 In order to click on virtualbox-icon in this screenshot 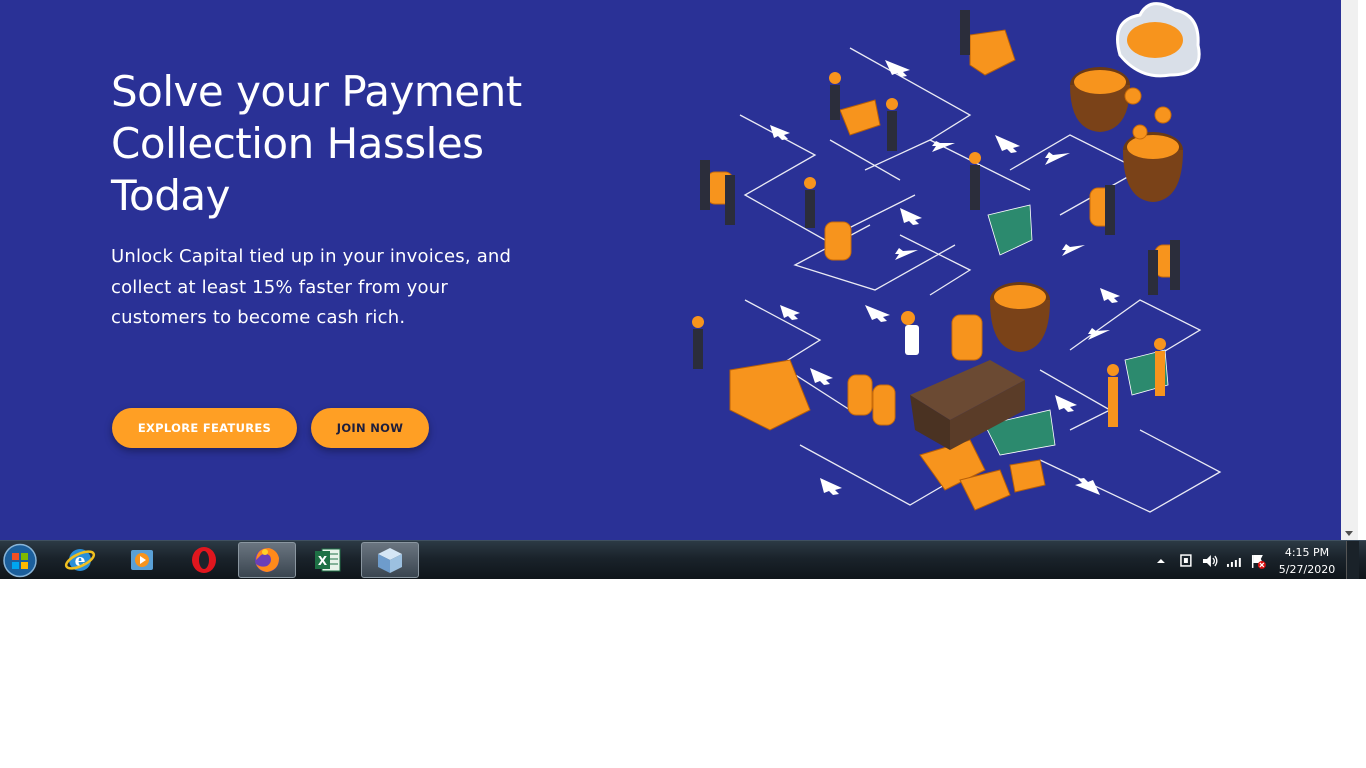, I will do `click(390, 560)`.